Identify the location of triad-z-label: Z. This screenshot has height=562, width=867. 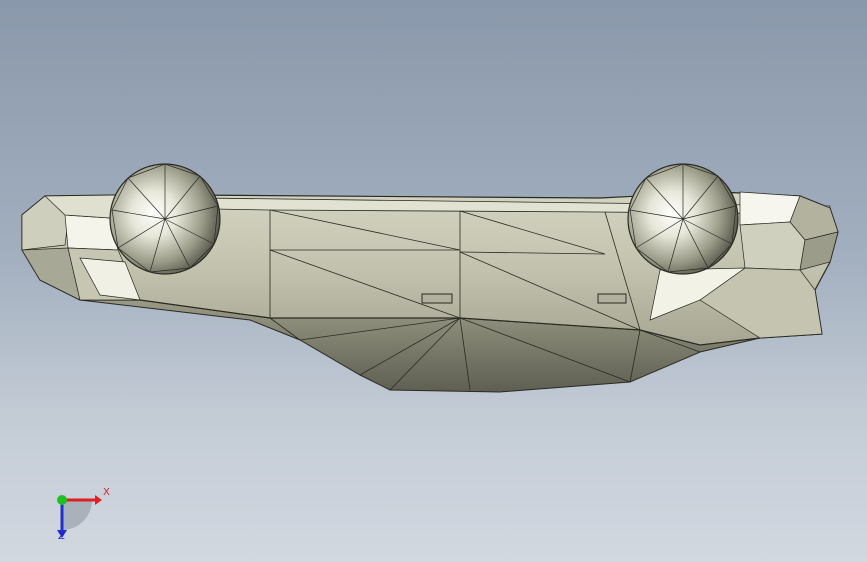
(61, 536).